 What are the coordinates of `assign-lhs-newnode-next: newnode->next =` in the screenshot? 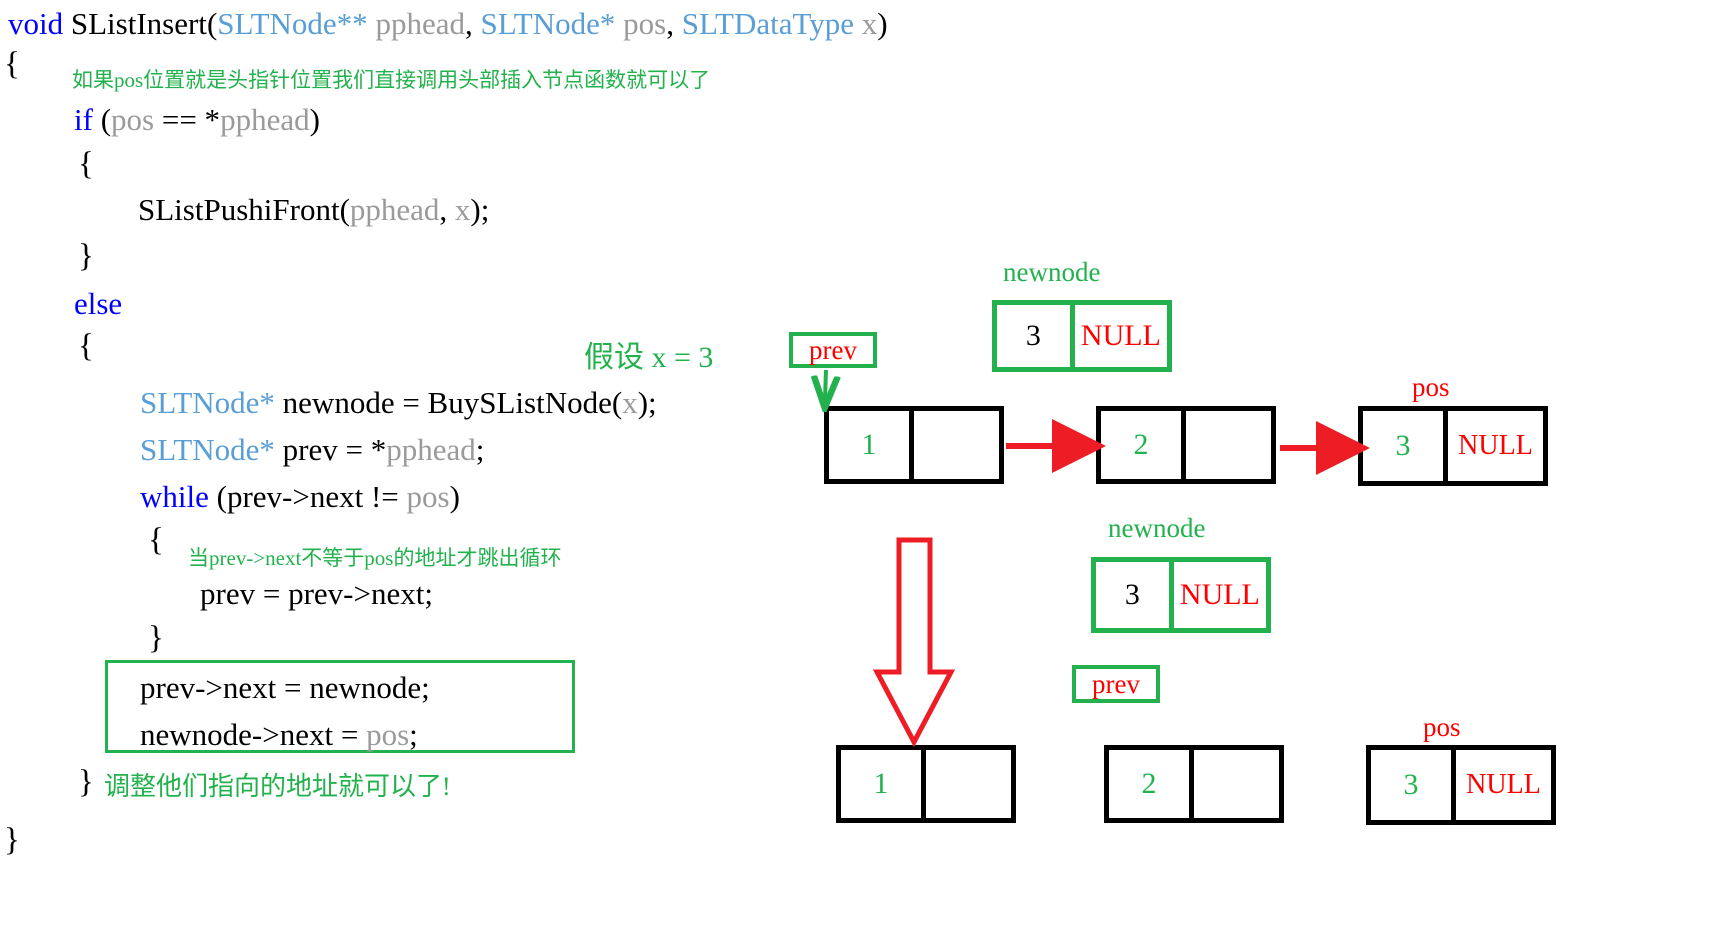 It's located at (253, 734).